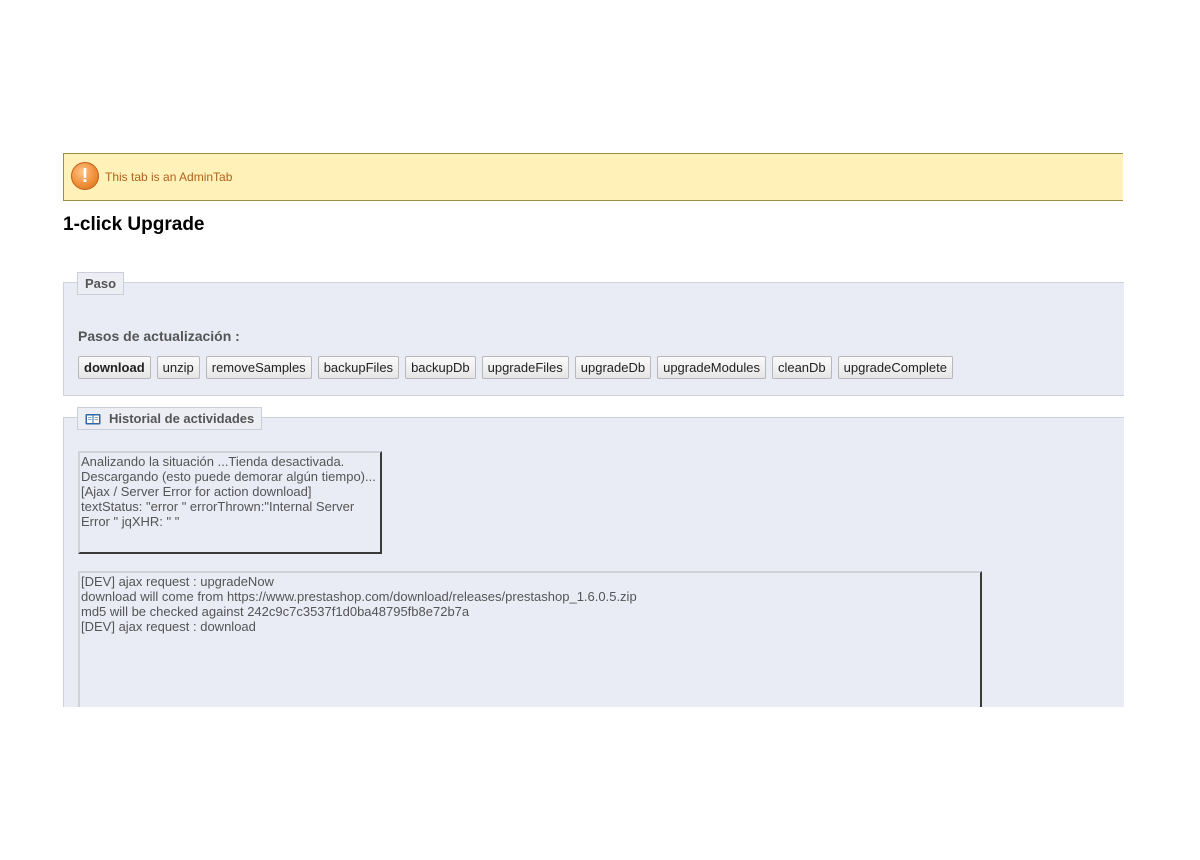 This screenshot has height=860, width=1200. Describe the element at coordinates (85, 176) in the screenshot. I see `warning-icon: !` at that location.